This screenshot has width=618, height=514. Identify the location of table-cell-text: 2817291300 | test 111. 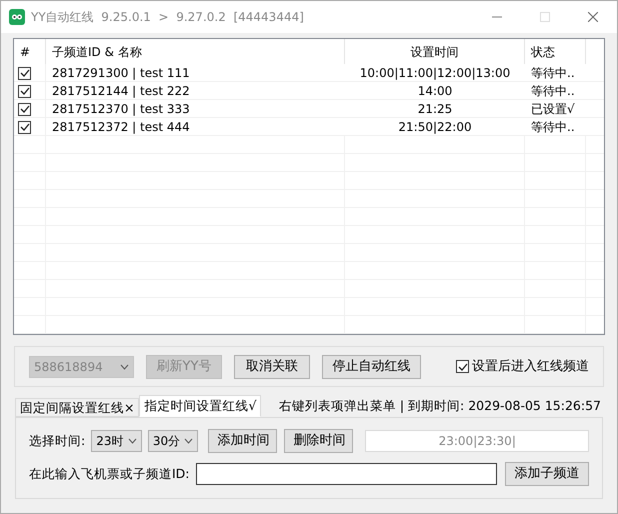
(121, 73).